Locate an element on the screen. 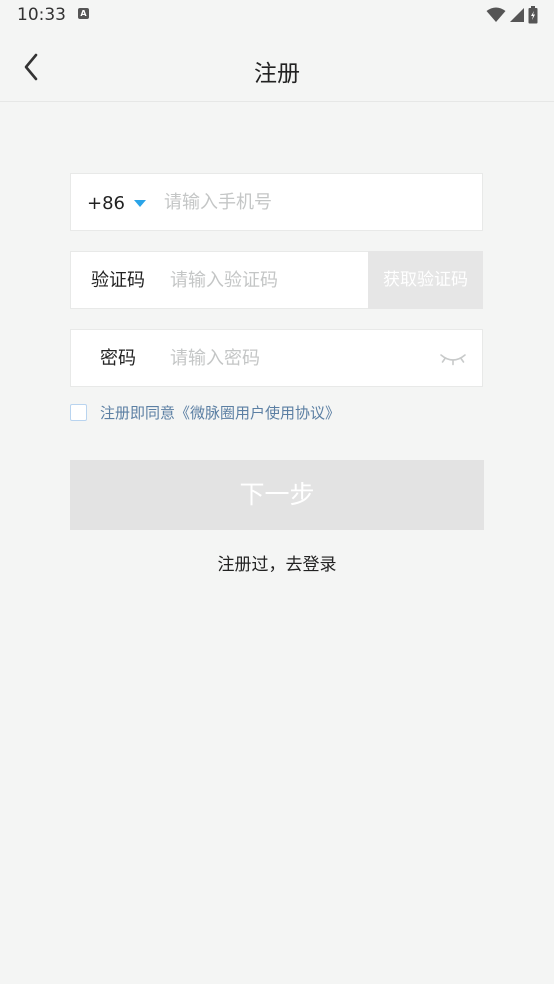  next-step-button: 下一步 is located at coordinates (277, 495).